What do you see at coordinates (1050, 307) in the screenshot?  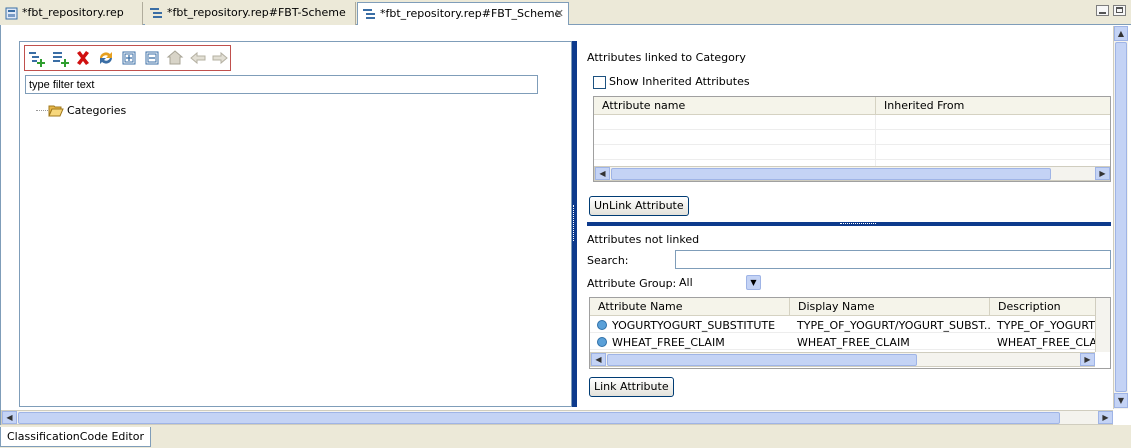 I see `column-header-description: Description` at bounding box center [1050, 307].